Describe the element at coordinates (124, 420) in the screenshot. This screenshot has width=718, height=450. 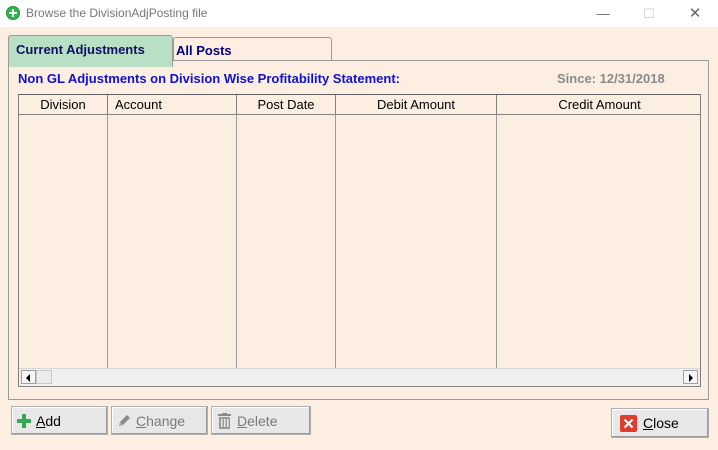
I see `pencil-icon` at that location.